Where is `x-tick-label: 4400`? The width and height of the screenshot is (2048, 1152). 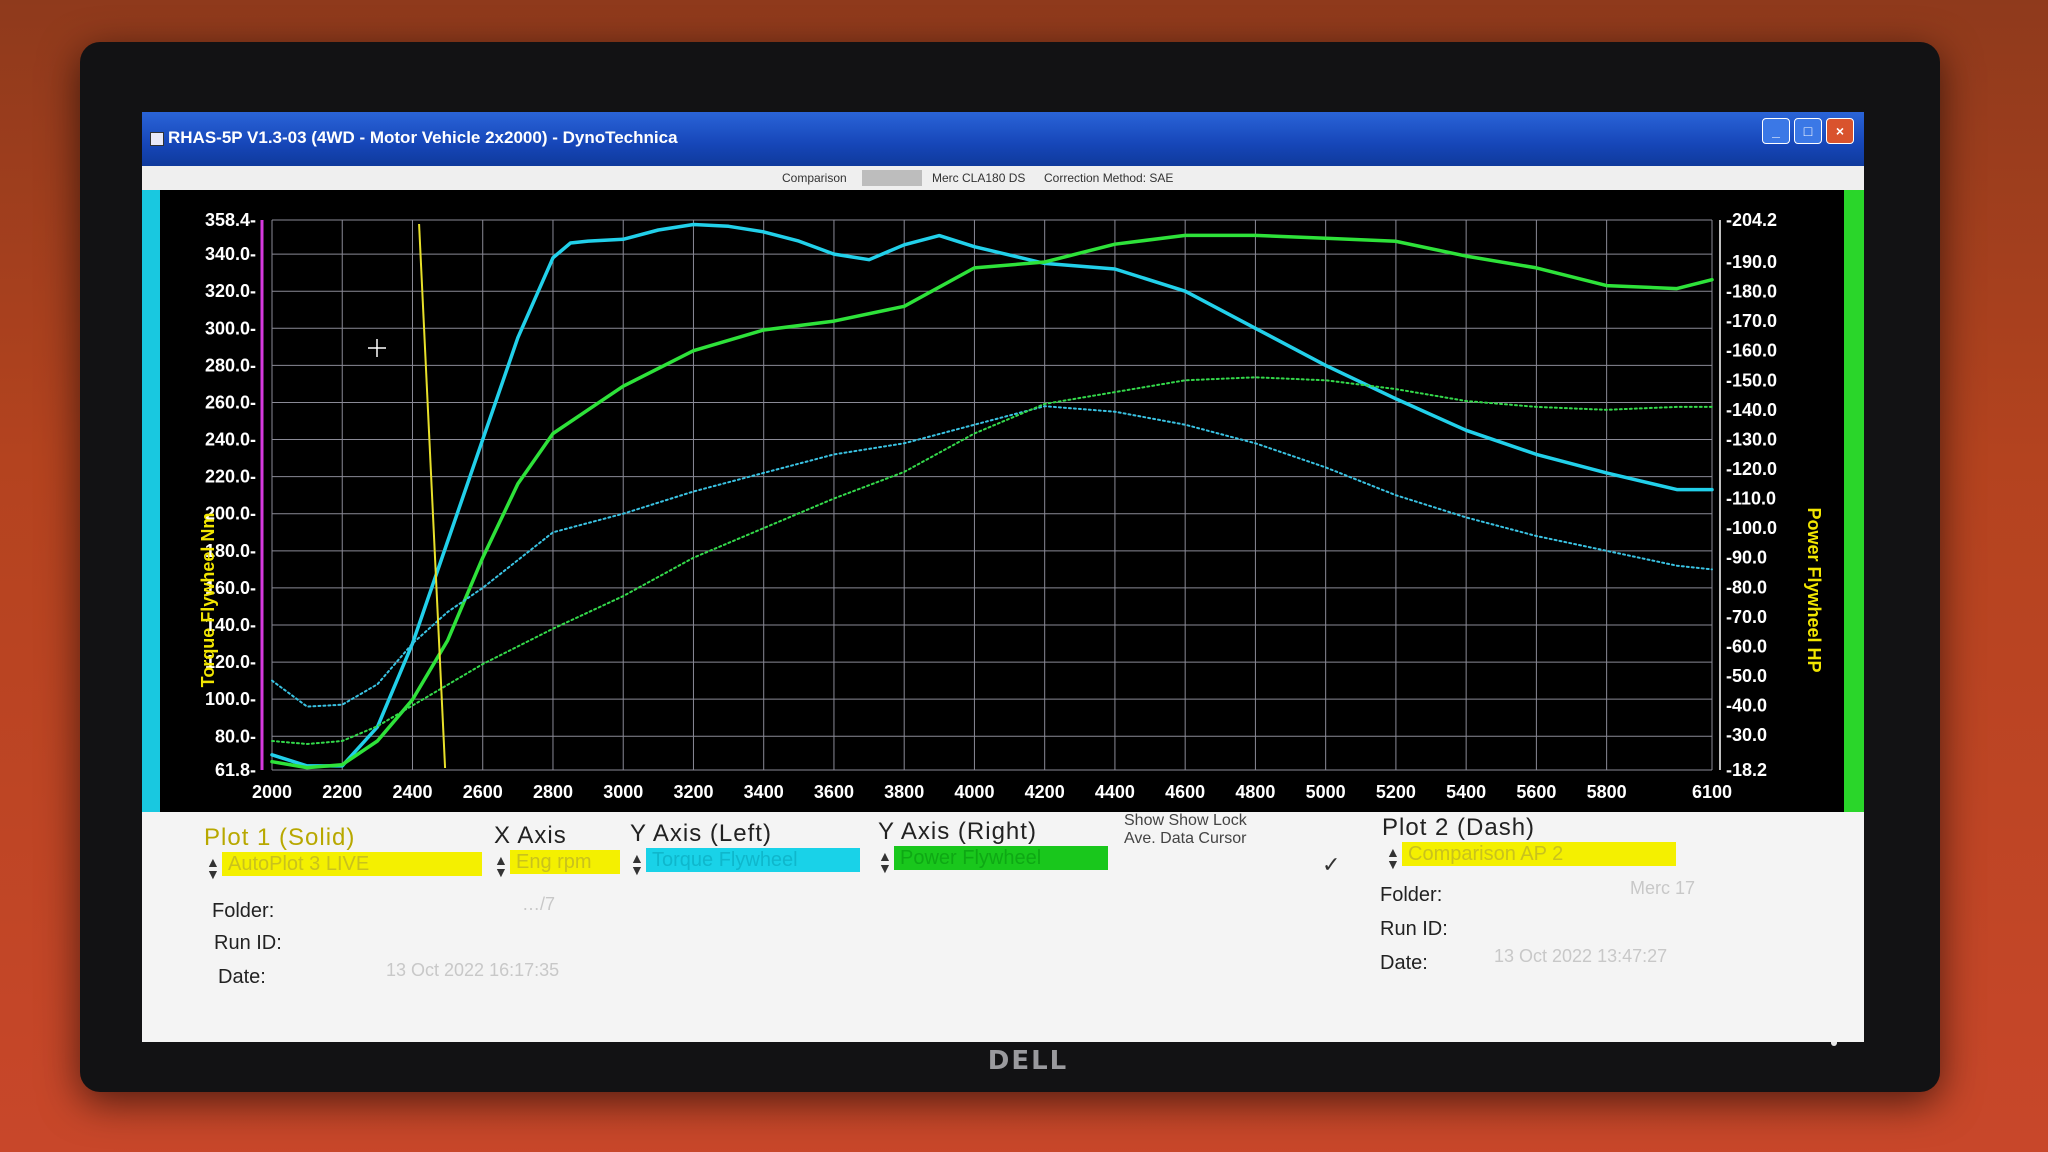 x-tick-label: 4400 is located at coordinates (1115, 792).